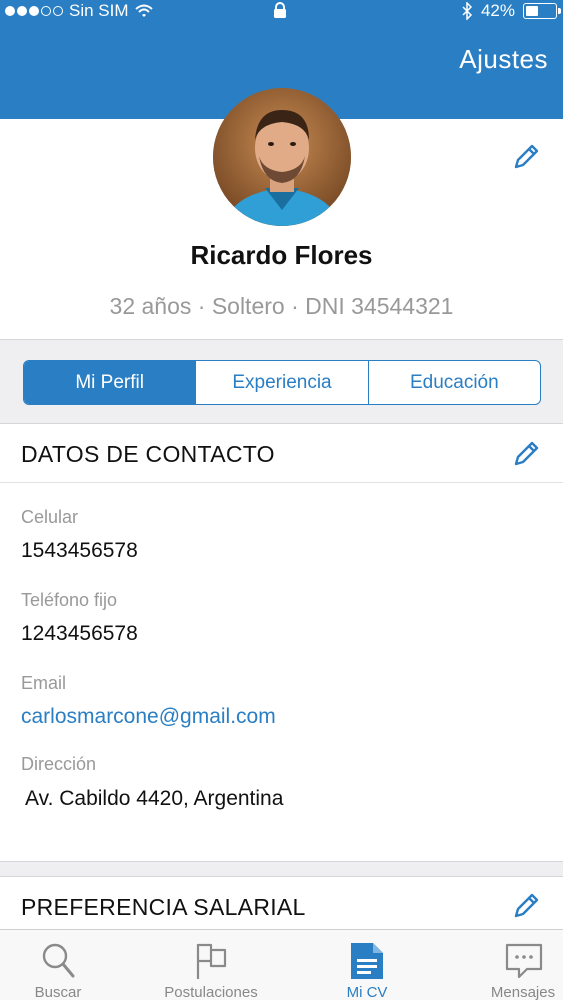  Describe the element at coordinates (281, 255) in the screenshot. I see `profile-name: Ricardo Flores` at that location.